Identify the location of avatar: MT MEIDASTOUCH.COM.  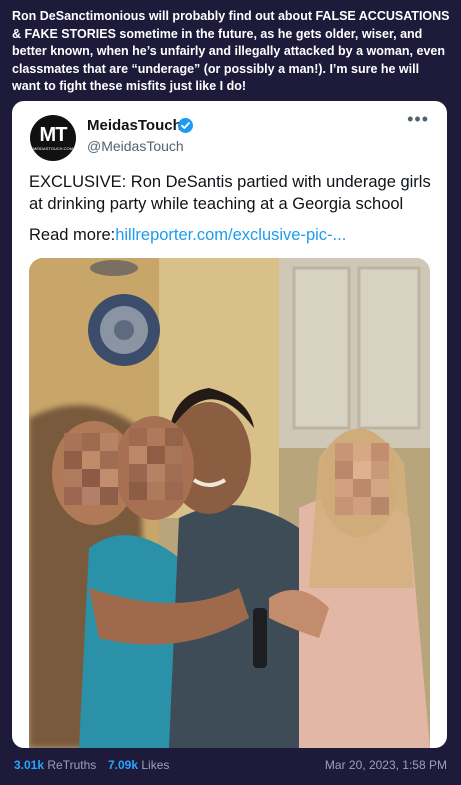
(53, 138).